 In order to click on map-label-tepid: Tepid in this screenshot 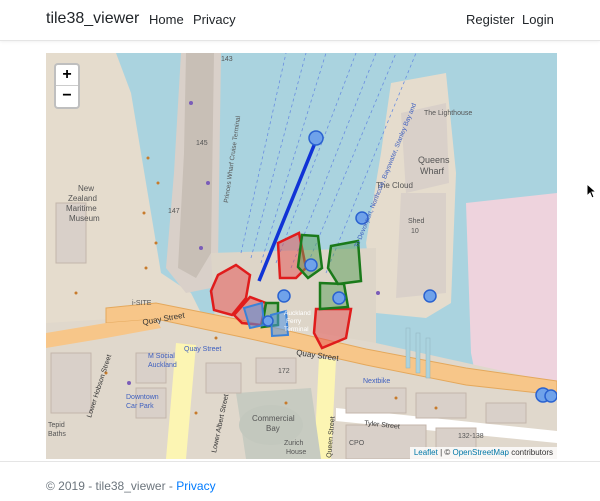, I will do `click(56, 425)`.